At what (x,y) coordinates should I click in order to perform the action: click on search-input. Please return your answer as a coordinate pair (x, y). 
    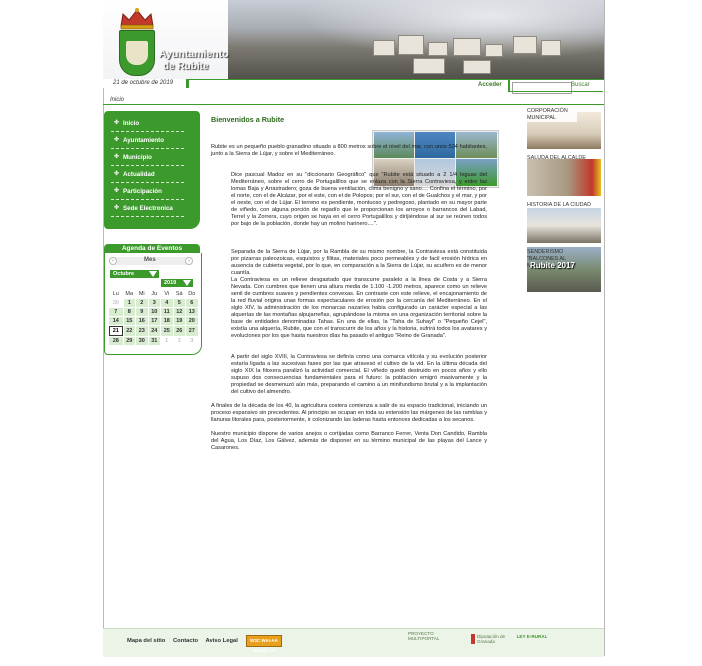
    Looking at the image, I should click on (542, 88).